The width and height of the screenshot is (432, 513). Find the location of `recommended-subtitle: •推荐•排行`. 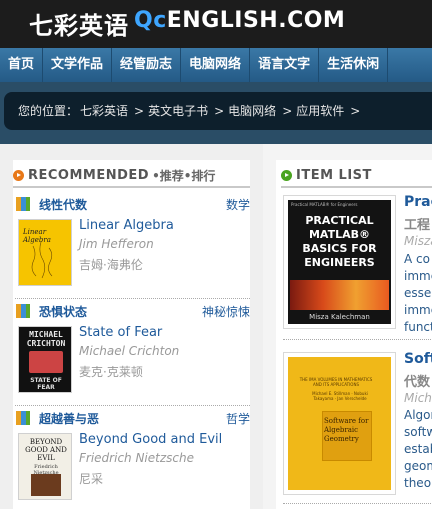

recommended-subtitle: •推荐•排行 is located at coordinates (184, 175).